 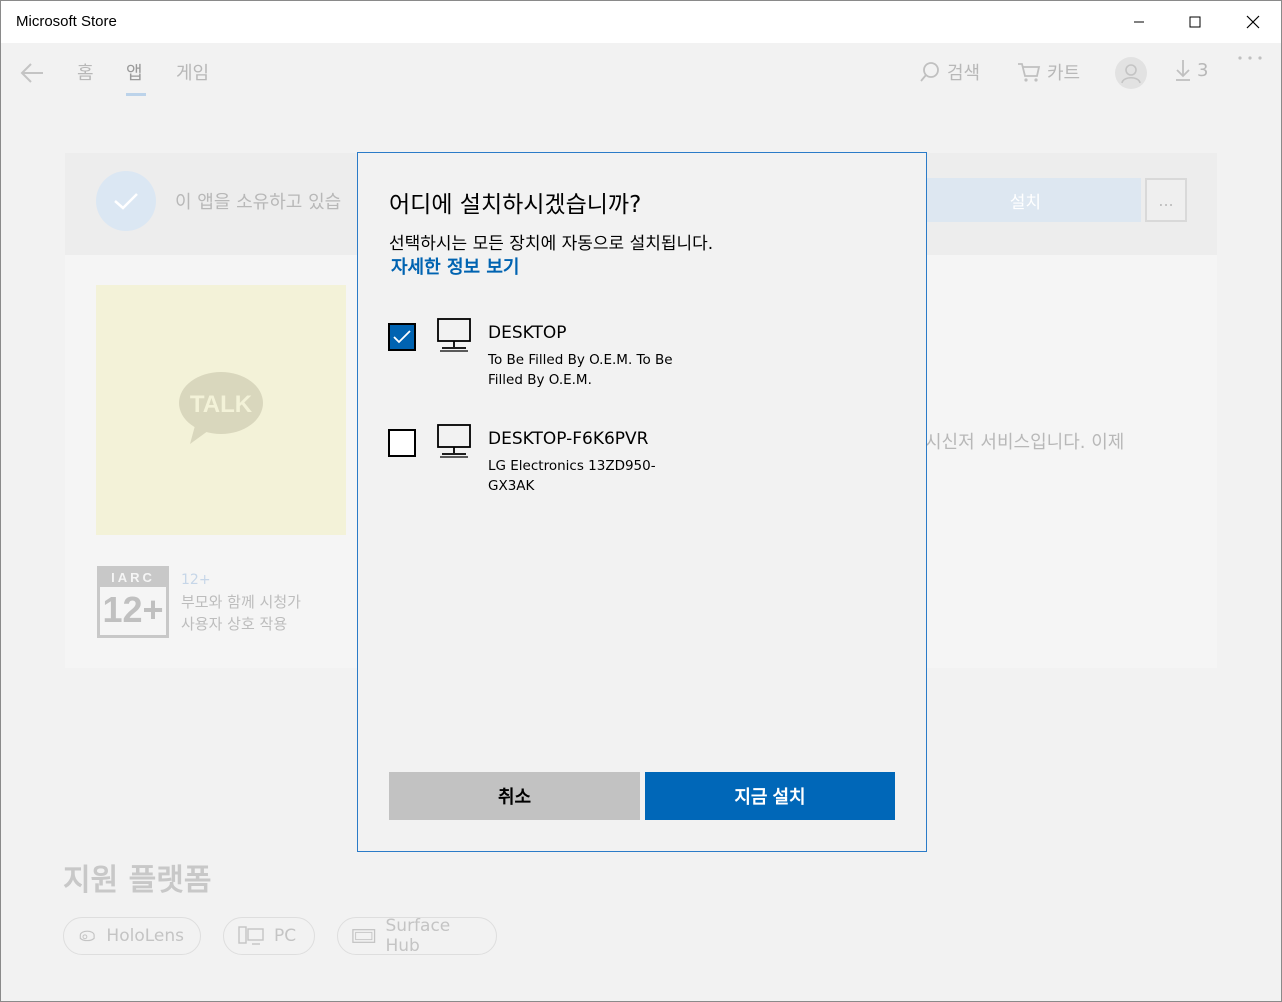 What do you see at coordinates (572, 476) in the screenshot?
I see `device-description: LG Electronics 13ZD950-GX3AK` at bounding box center [572, 476].